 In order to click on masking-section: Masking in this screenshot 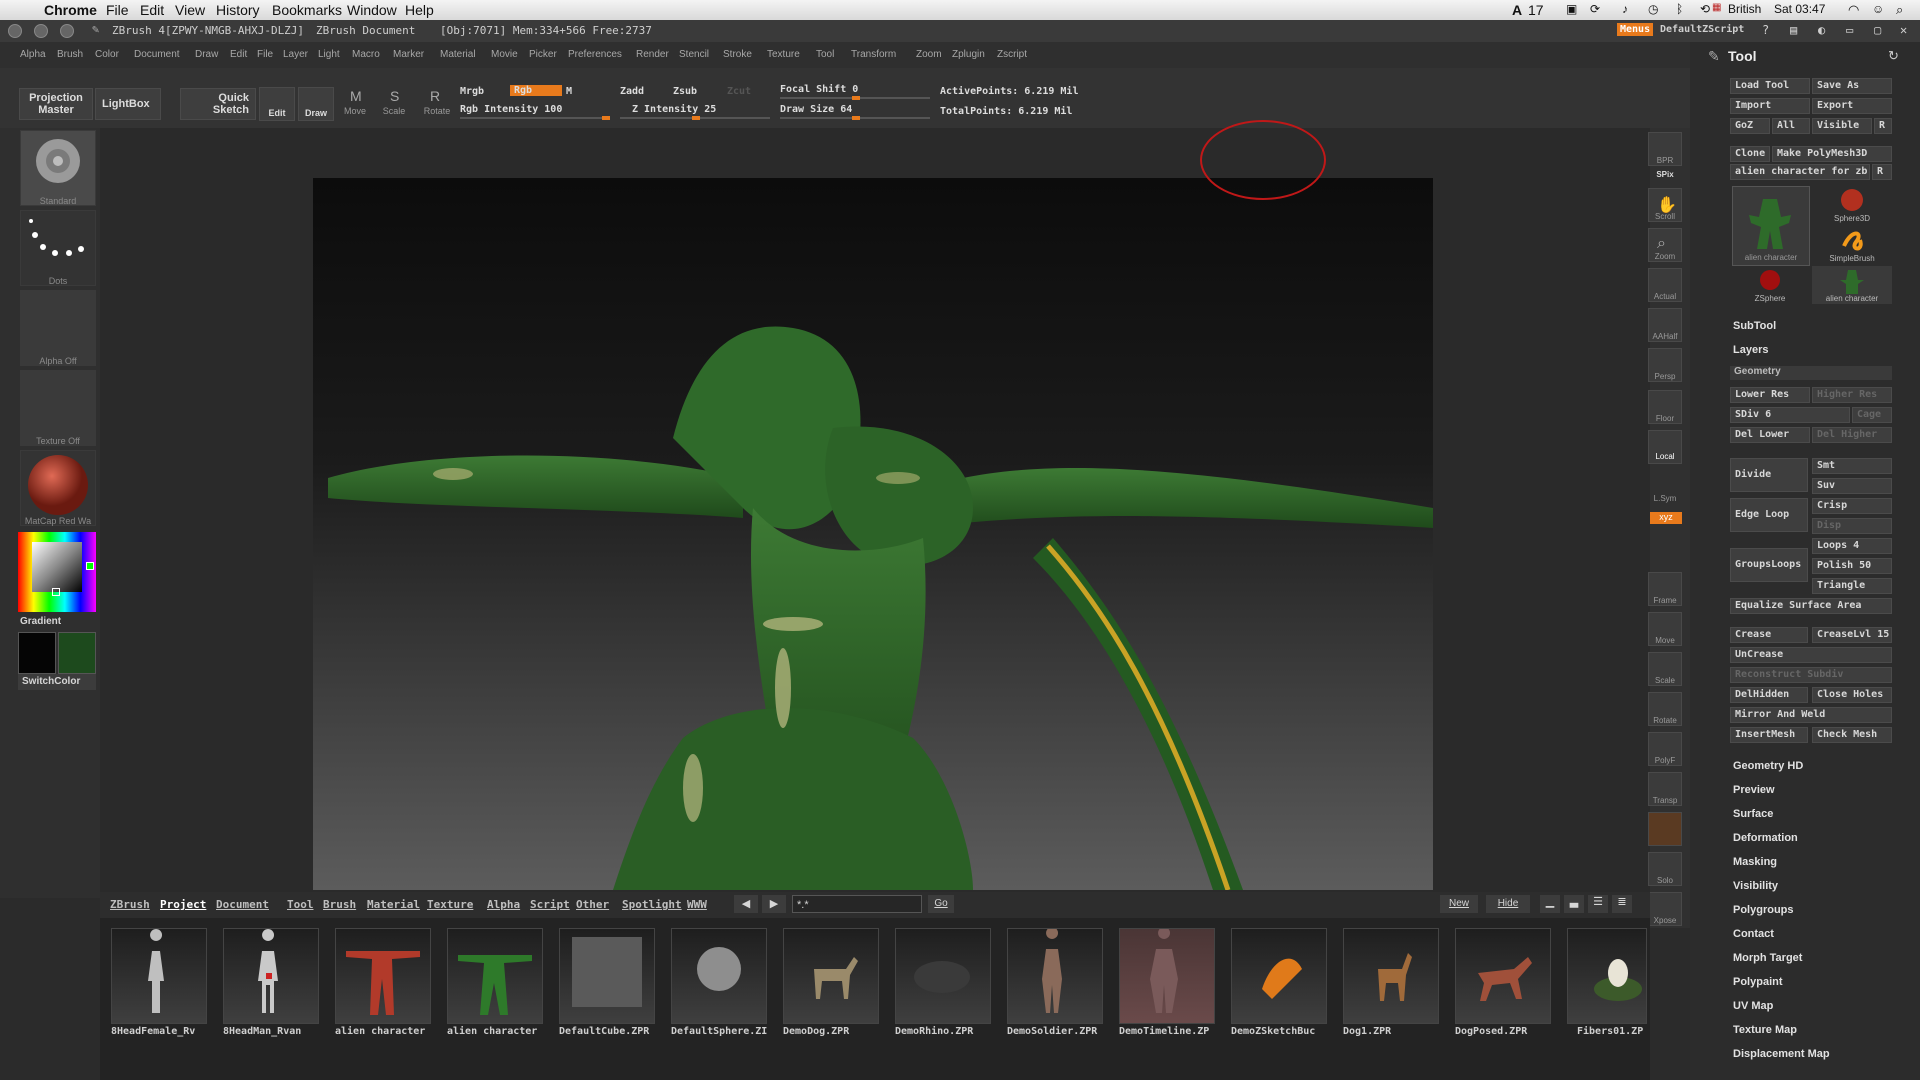, I will do `click(1755, 862)`.